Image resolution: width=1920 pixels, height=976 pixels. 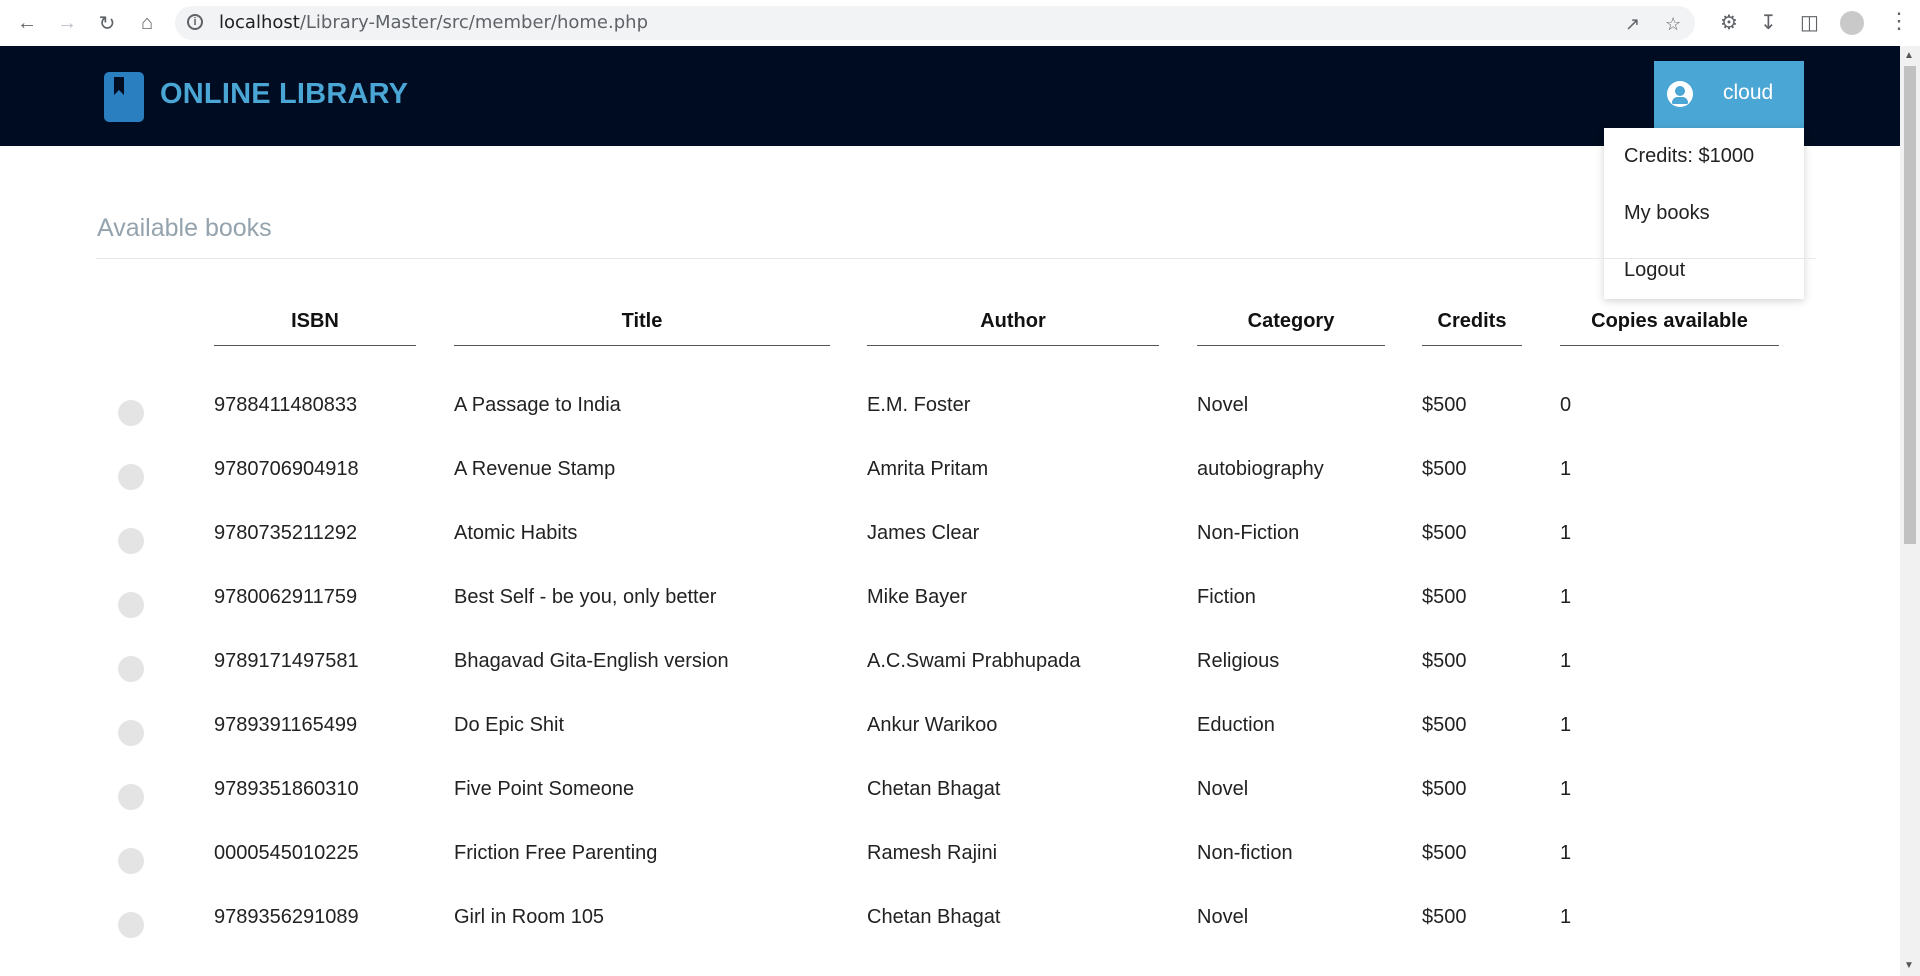 I want to click on cell-title: Do Epic Shit, so click(x=509, y=725).